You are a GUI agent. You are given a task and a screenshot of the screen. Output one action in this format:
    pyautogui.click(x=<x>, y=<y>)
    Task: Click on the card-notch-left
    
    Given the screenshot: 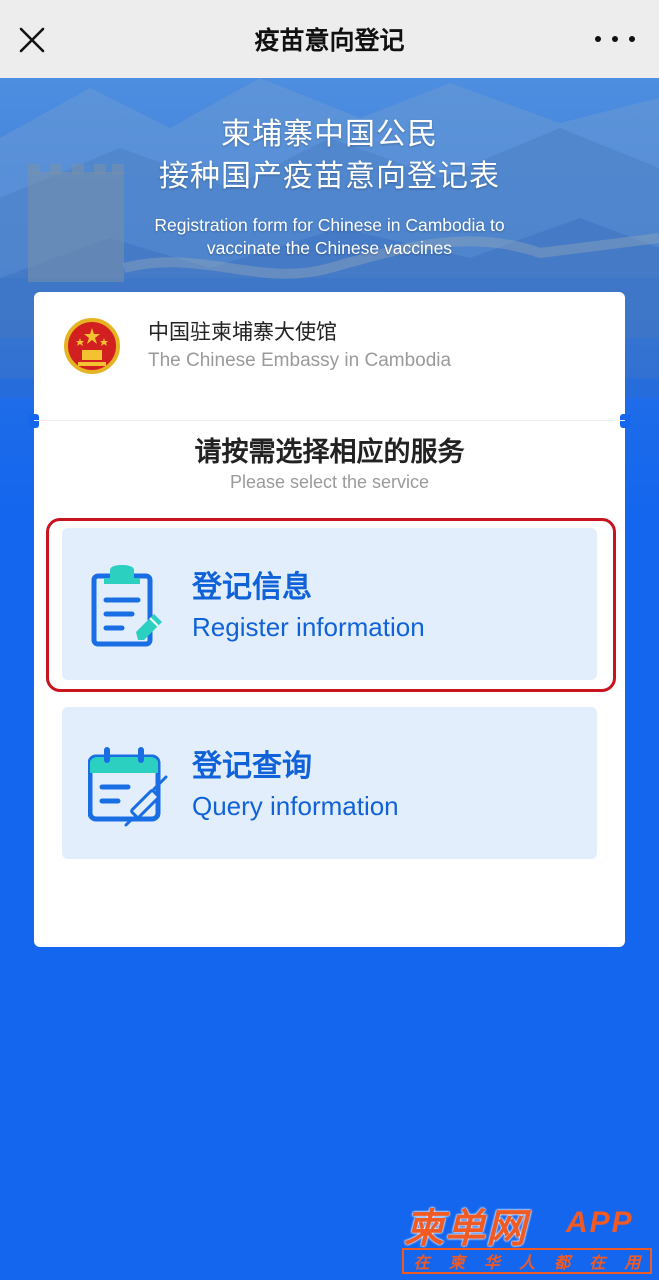 What is the action you would take?
    pyautogui.click(x=34, y=421)
    